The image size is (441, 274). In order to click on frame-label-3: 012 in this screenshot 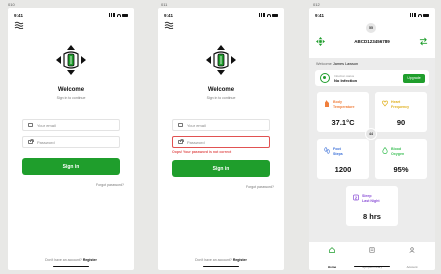, I will do `click(316, 4)`.